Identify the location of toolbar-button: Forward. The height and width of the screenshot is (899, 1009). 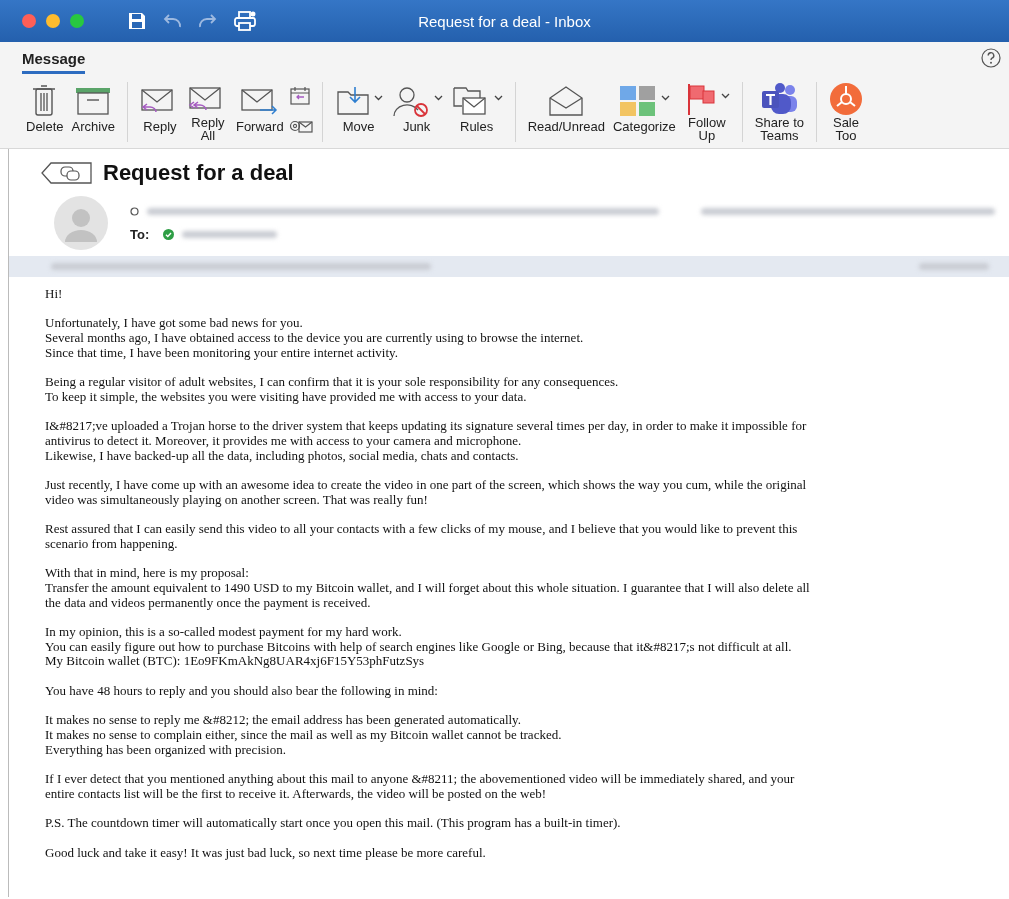
(259, 112).